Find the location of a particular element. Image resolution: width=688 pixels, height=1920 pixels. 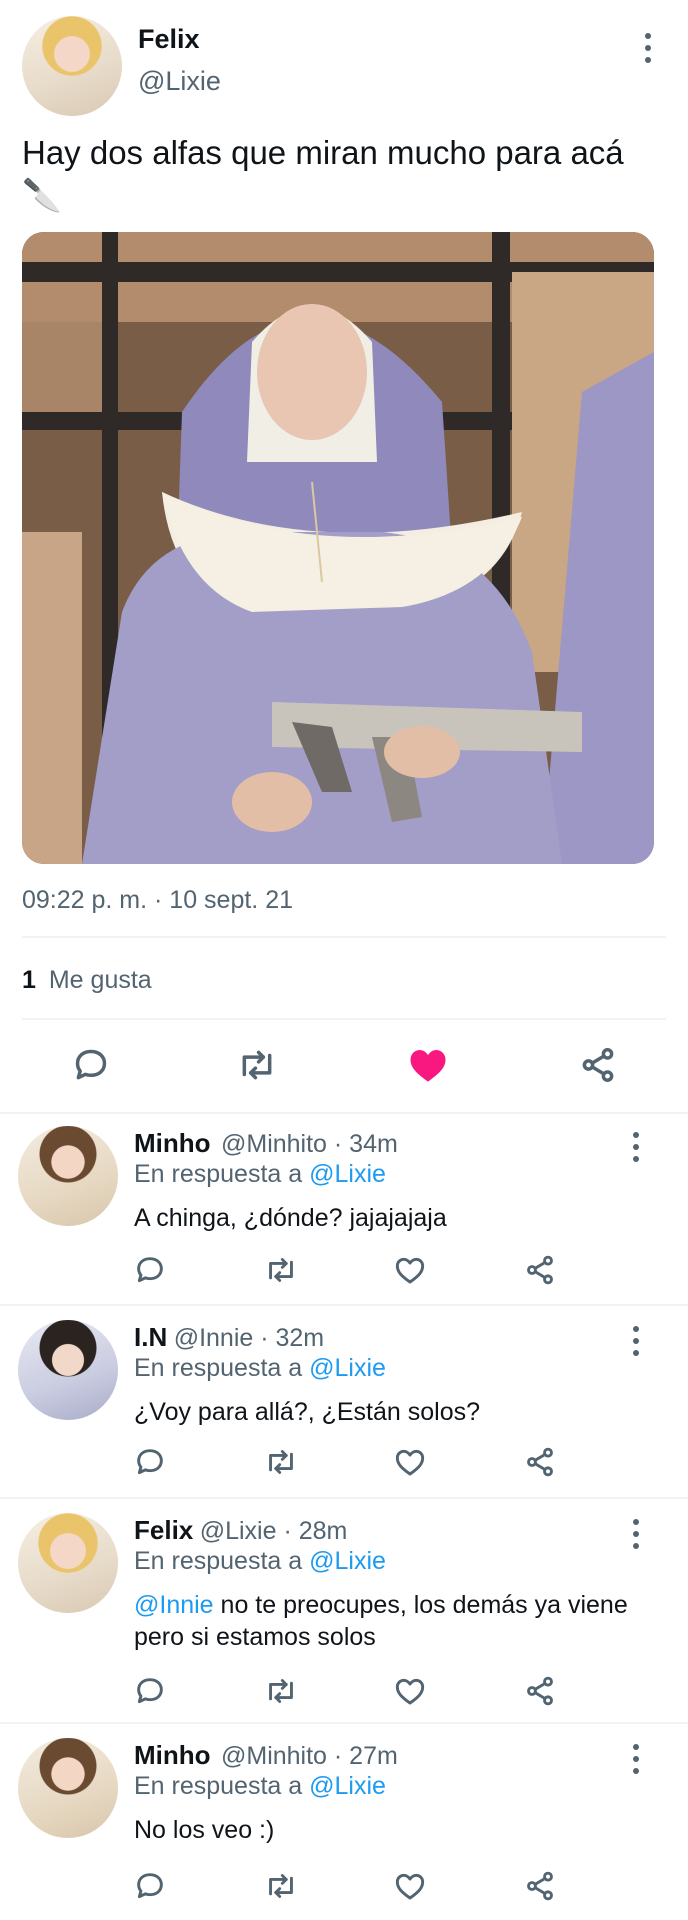

reply-author-name: Felix is located at coordinates (163, 1530).